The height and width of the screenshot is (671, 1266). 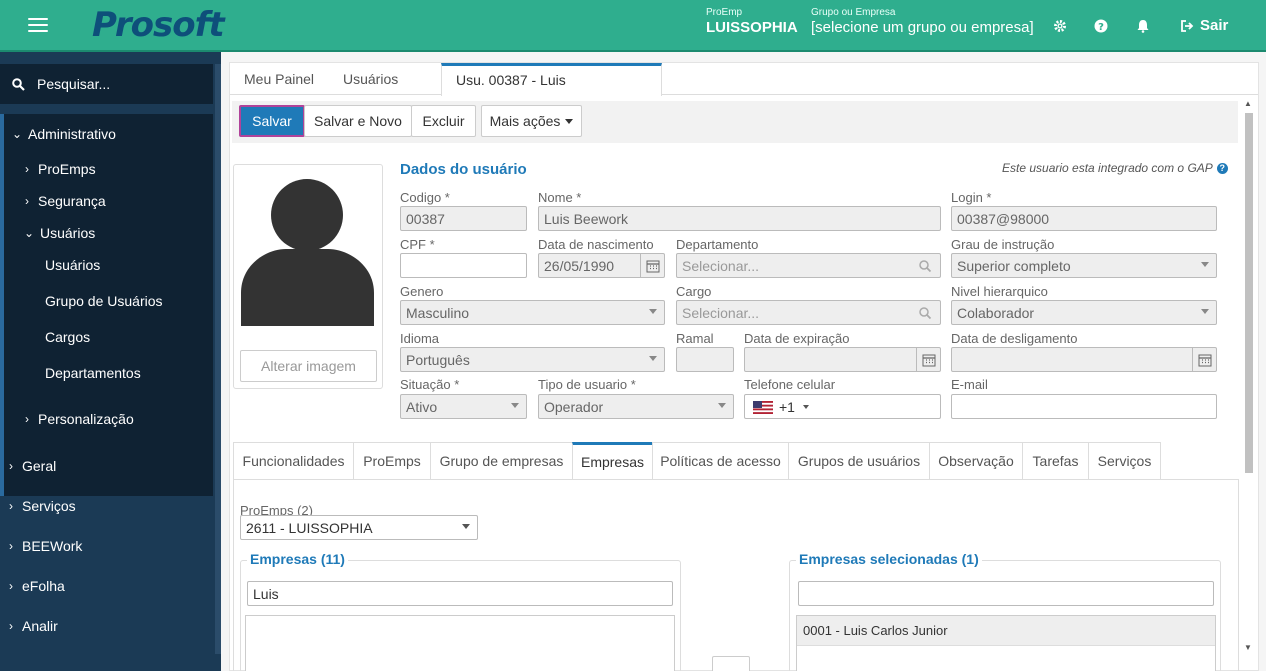 What do you see at coordinates (501, 461) in the screenshot?
I see `tab-grupo-empresas: Grupo de empresas` at bounding box center [501, 461].